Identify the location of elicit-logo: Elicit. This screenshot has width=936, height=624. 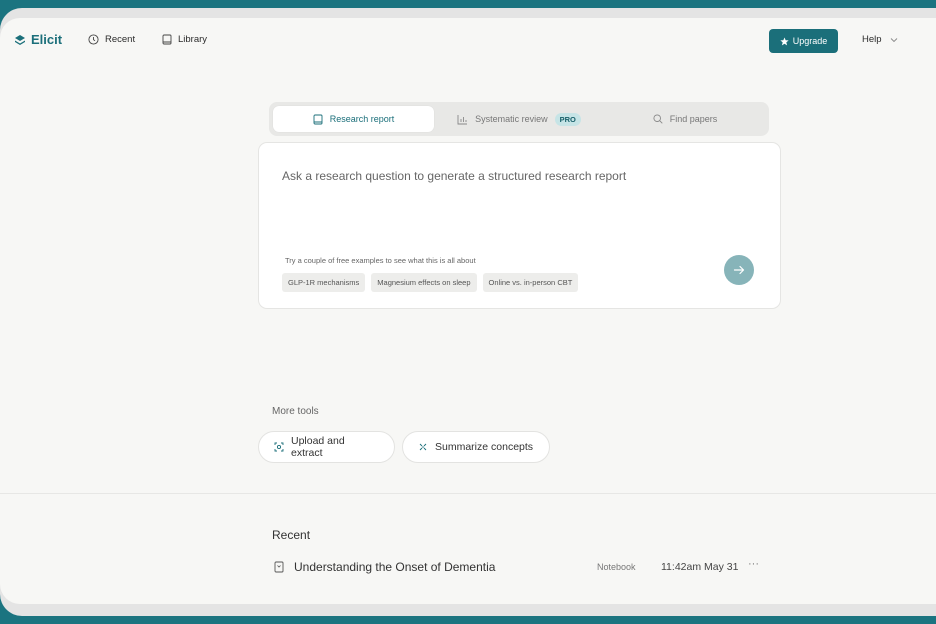
(38, 39).